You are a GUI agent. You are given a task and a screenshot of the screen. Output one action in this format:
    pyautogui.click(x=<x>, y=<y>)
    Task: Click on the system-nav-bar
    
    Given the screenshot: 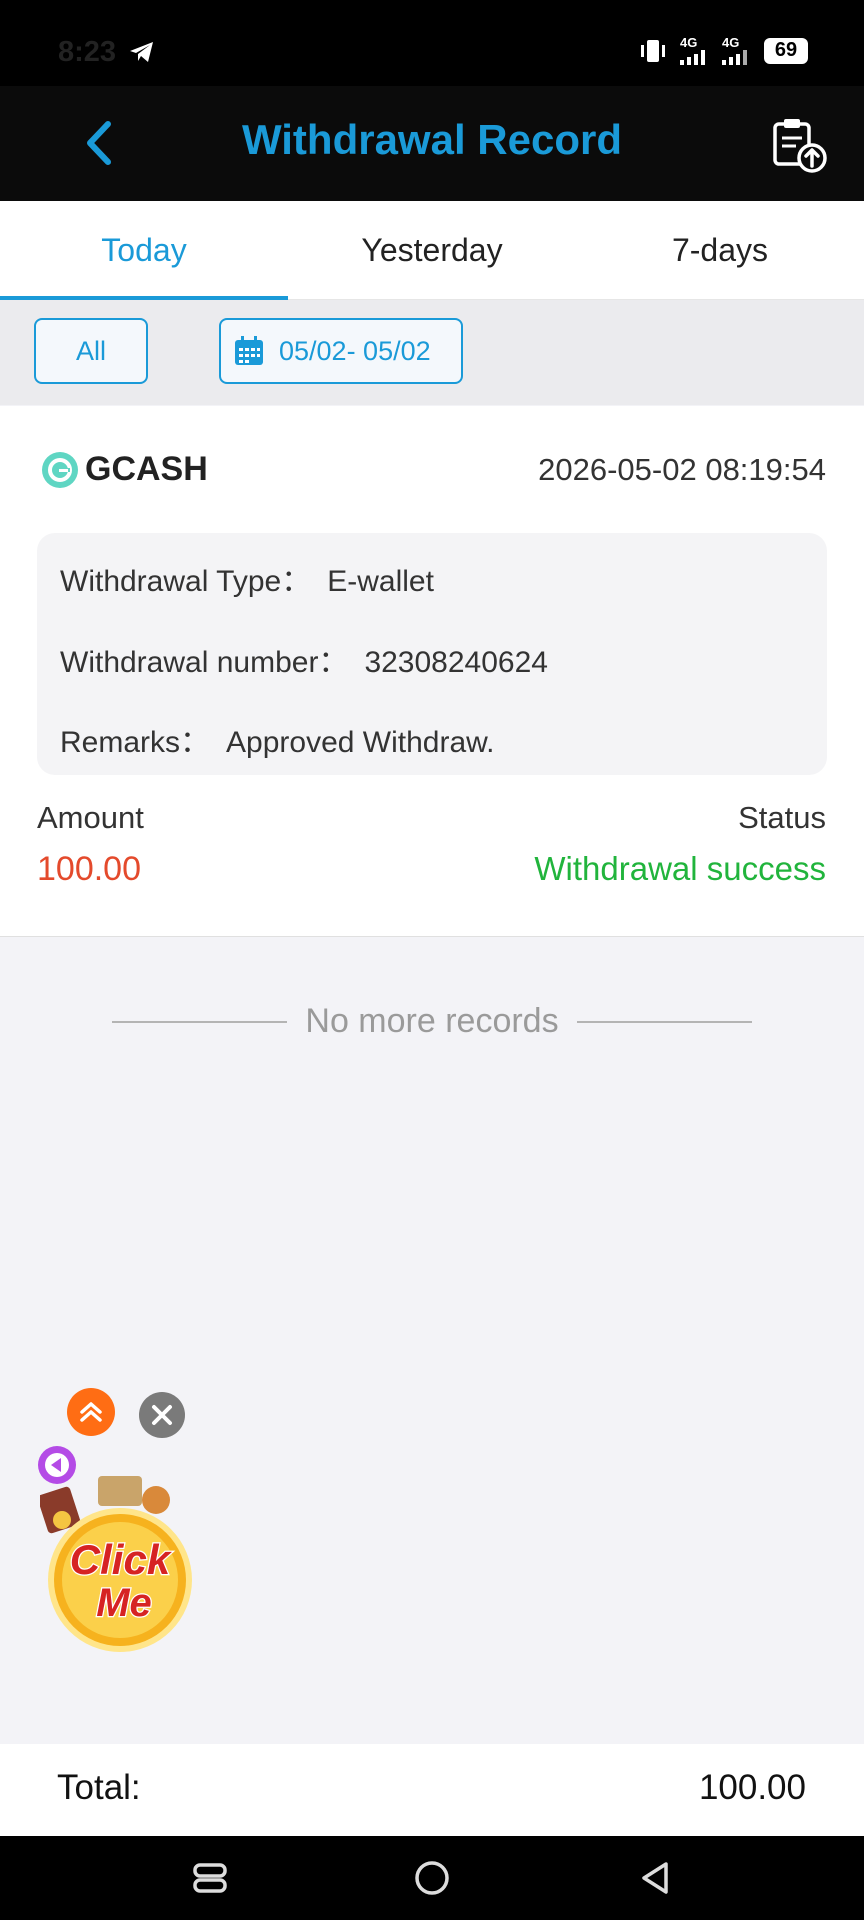 What is the action you would take?
    pyautogui.click(x=432, y=1878)
    